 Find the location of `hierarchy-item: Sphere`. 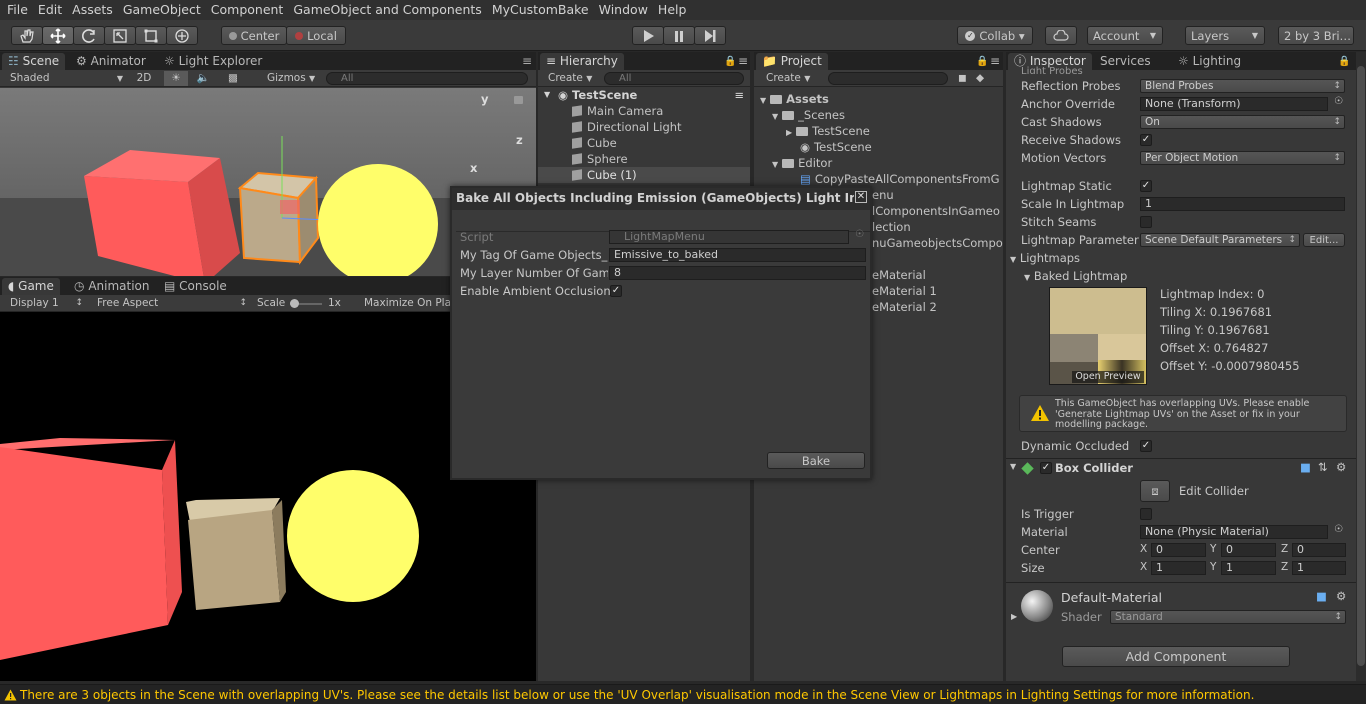

hierarchy-item: Sphere is located at coordinates (644, 159).